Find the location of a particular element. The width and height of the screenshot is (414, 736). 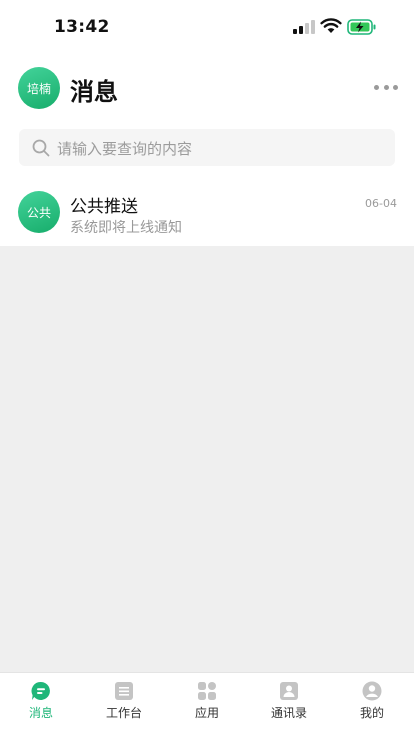

user-avatar: 培楠 is located at coordinates (39, 88).